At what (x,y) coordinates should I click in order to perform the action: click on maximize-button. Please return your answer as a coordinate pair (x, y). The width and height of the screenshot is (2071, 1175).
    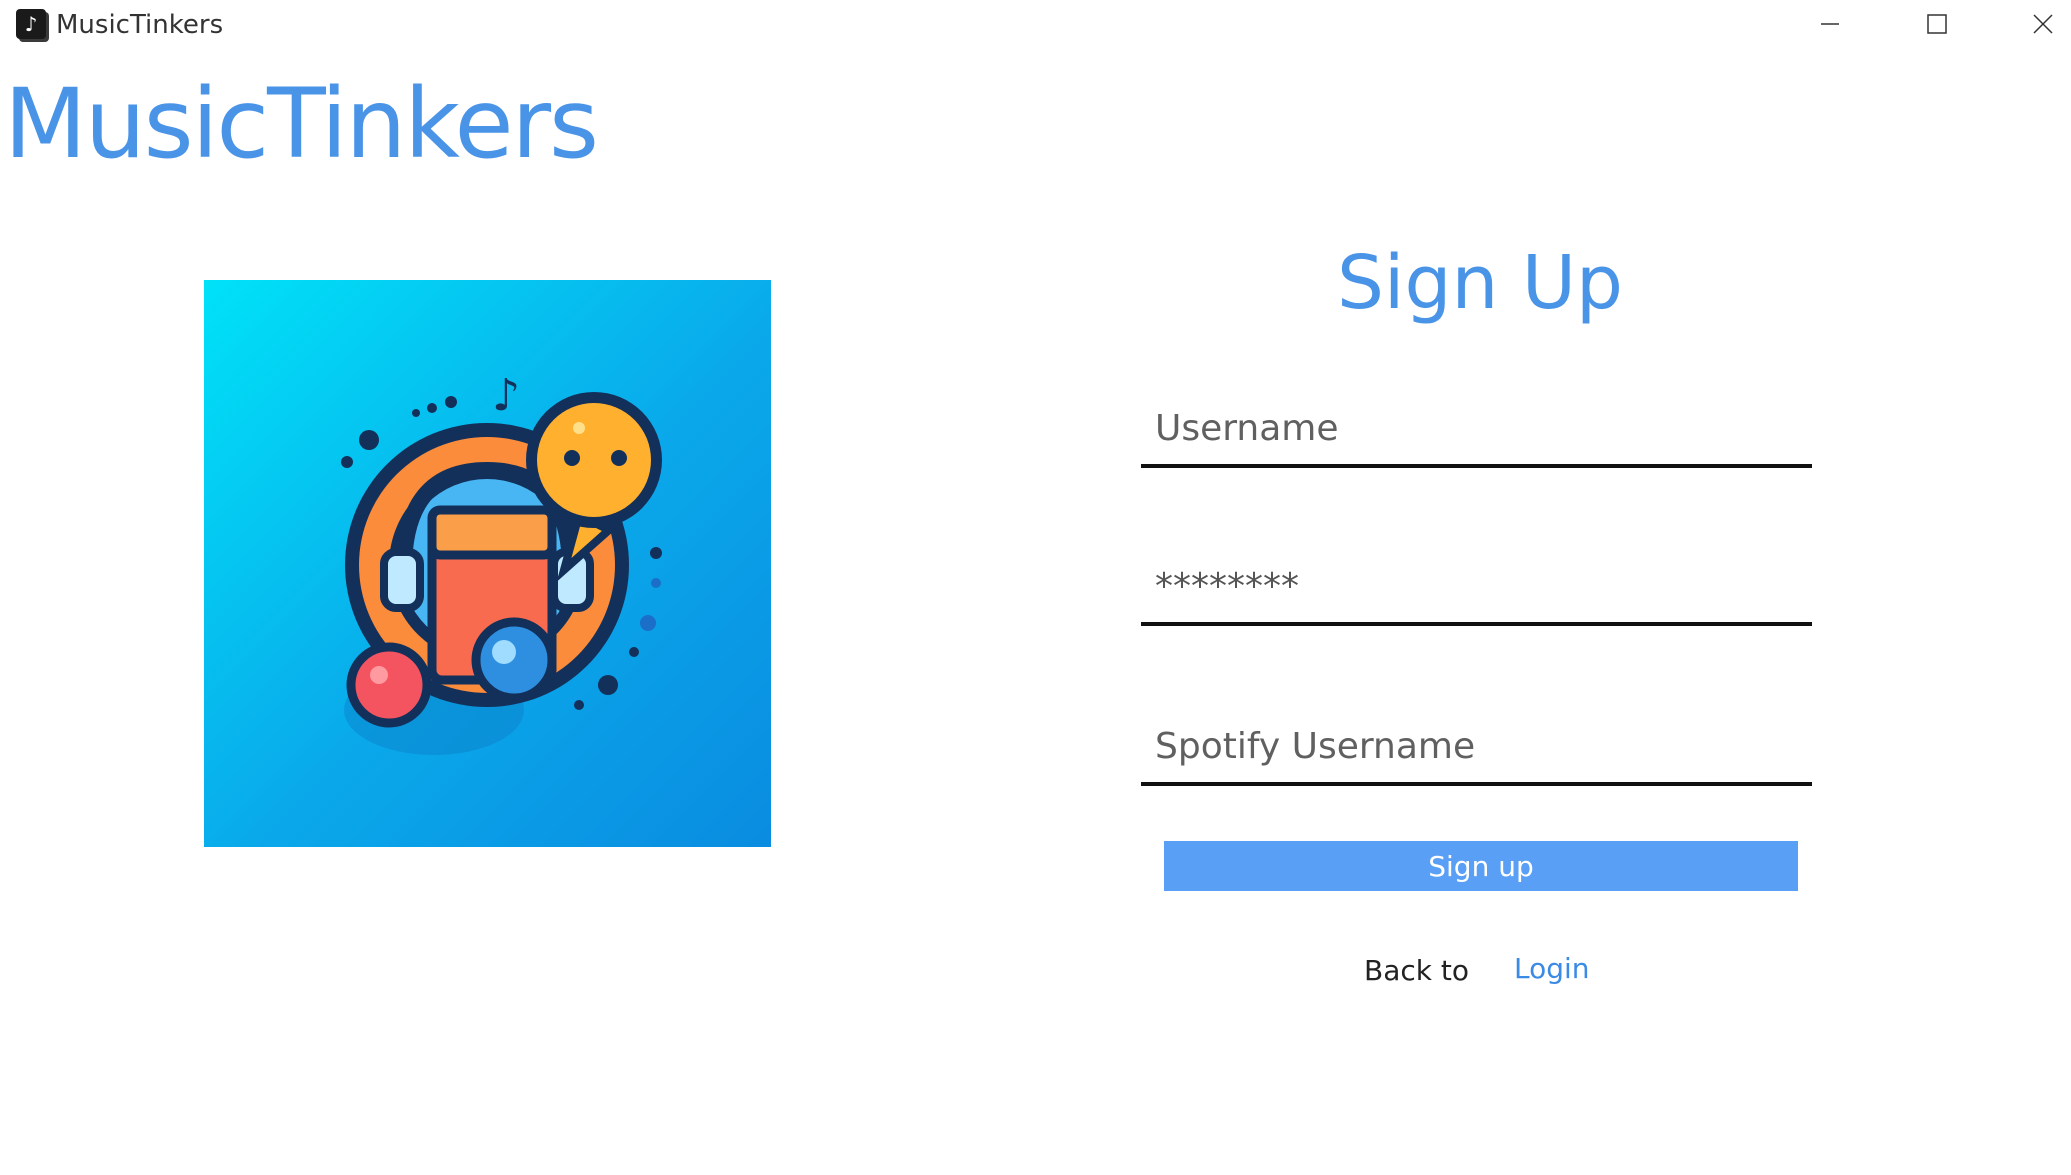
    Looking at the image, I should click on (1937, 24).